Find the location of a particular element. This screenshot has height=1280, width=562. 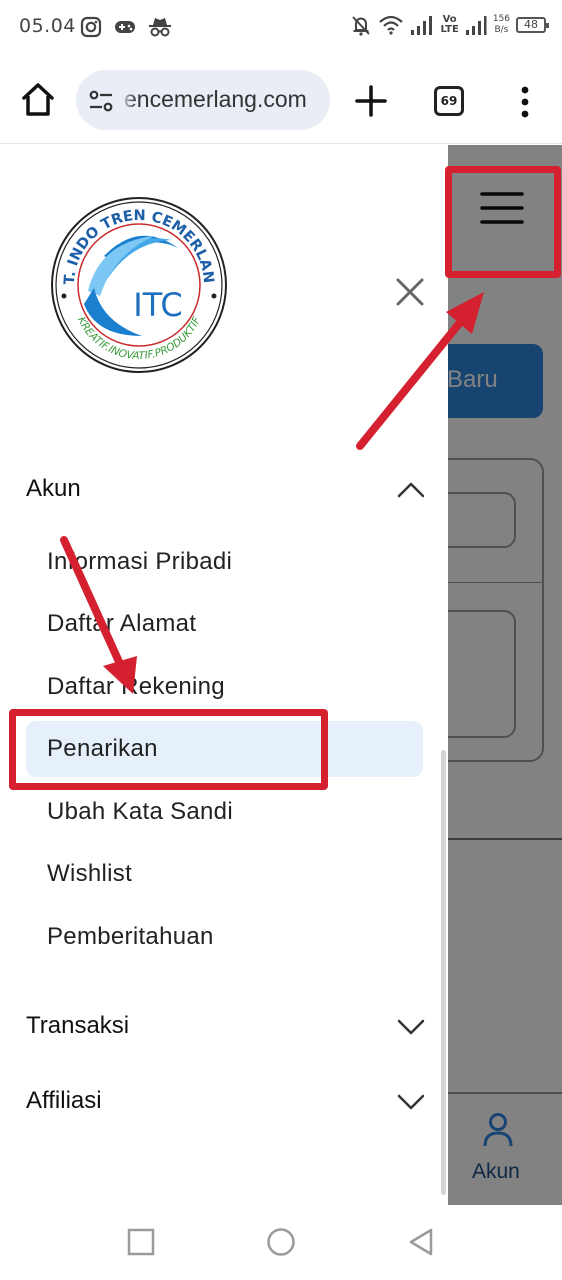

annotation-highlight-menu is located at coordinates (503, 222).